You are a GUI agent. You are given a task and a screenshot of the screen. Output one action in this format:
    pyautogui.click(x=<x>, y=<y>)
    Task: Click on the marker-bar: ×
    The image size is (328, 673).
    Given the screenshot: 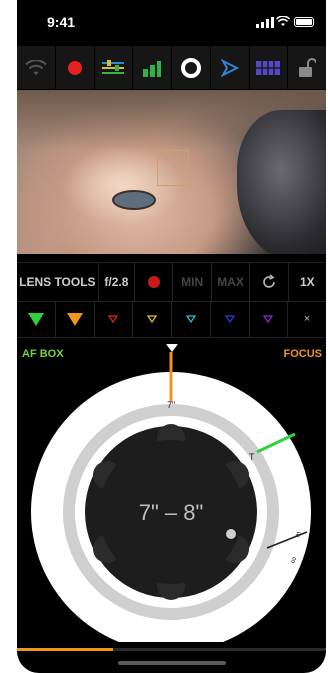 What is the action you would take?
    pyautogui.click(x=171, y=319)
    